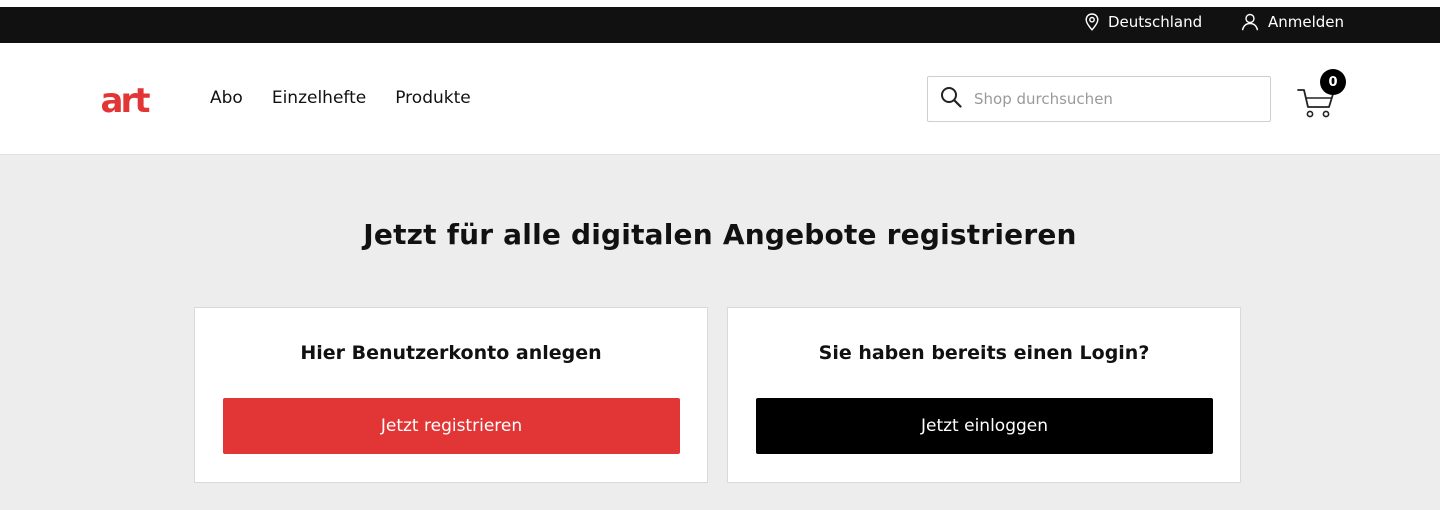 This screenshot has width=1440, height=510. Describe the element at coordinates (1250, 22) in the screenshot. I see `user-icon` at that location.